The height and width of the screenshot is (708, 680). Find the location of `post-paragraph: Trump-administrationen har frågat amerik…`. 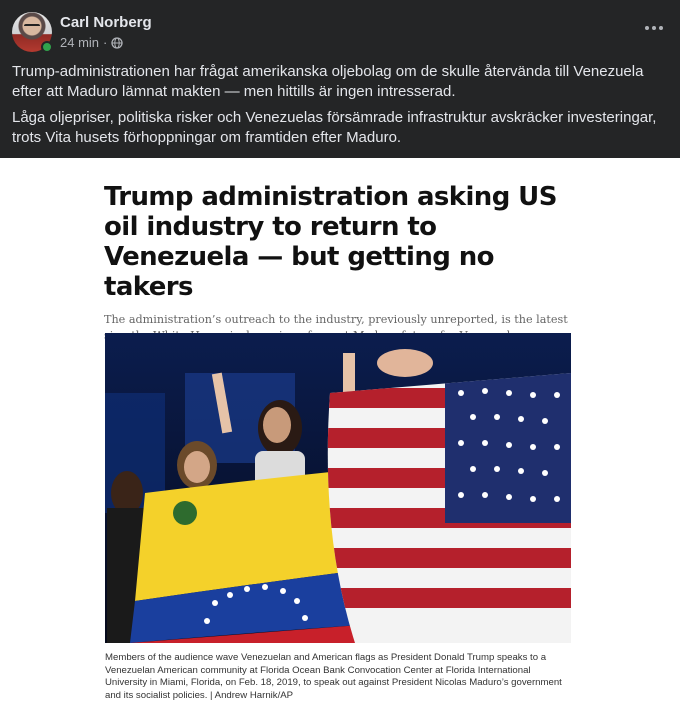

post-paragraph: Trump-administrationen har frågat amerik… is located at coordinates (328, 81).